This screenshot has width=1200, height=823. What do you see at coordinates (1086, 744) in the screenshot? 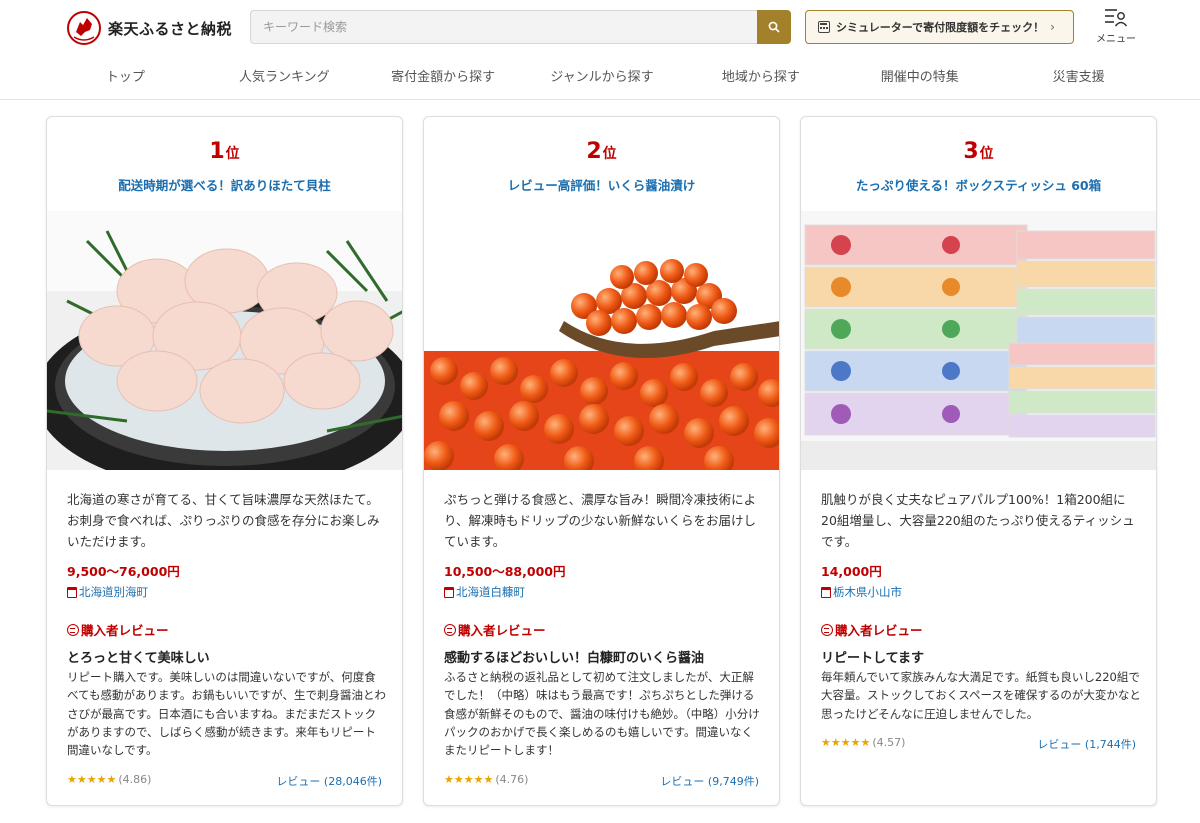
I see `review-count-link: レビュー (1,744件)` at bounding box center [1086, 744].